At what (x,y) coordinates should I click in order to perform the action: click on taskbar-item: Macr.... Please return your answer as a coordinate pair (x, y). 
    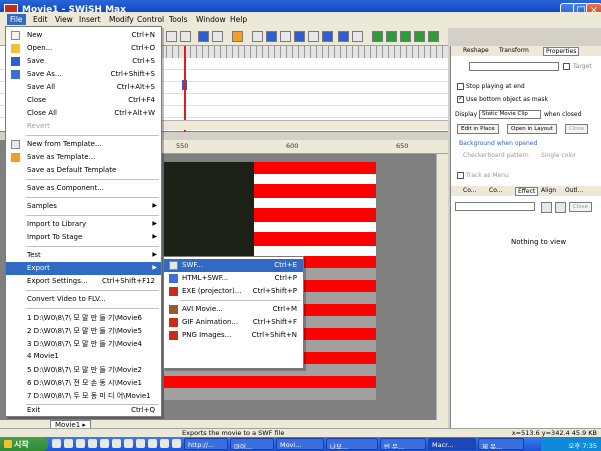
    Looking at the image, I should click on (452, 444).